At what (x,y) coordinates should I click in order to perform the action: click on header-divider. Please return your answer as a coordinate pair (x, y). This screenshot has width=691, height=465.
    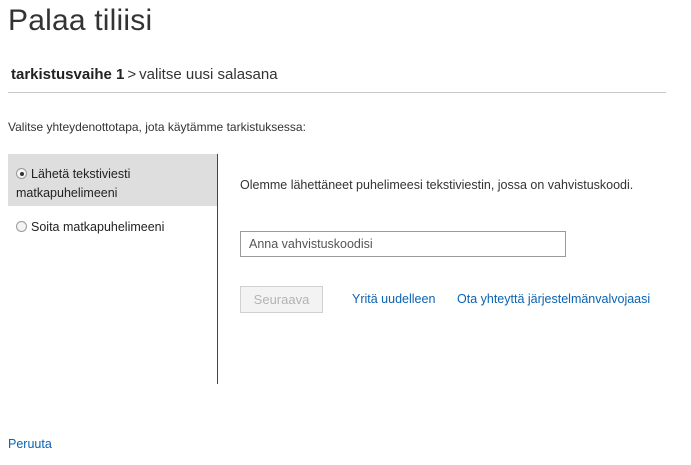
    Looking at the image, I should click on (337, 92).